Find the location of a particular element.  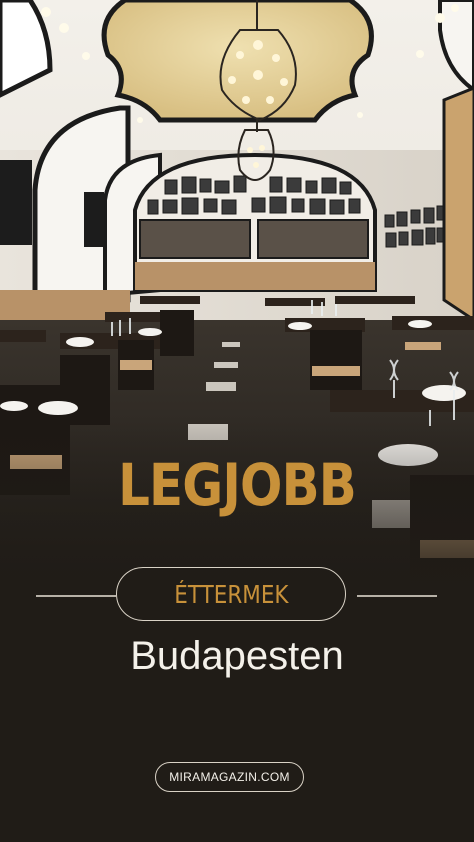

divider-right is located at coordinates (397, 596).